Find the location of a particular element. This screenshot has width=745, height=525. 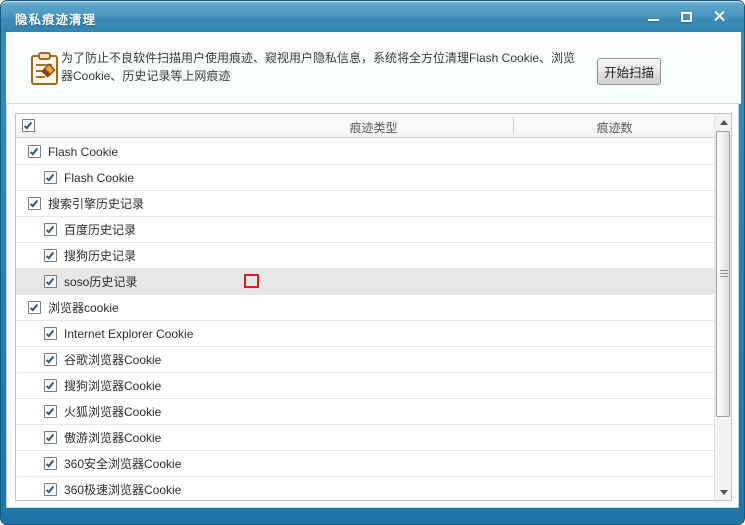

minimize-button is located at coordinates (653, 16).